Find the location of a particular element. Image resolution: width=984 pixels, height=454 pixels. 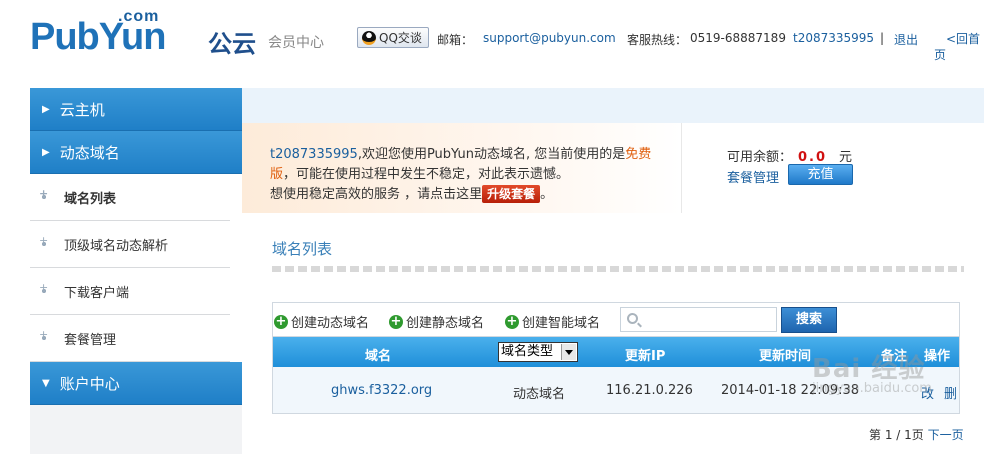

search-box is located at coordinates (698, 319).